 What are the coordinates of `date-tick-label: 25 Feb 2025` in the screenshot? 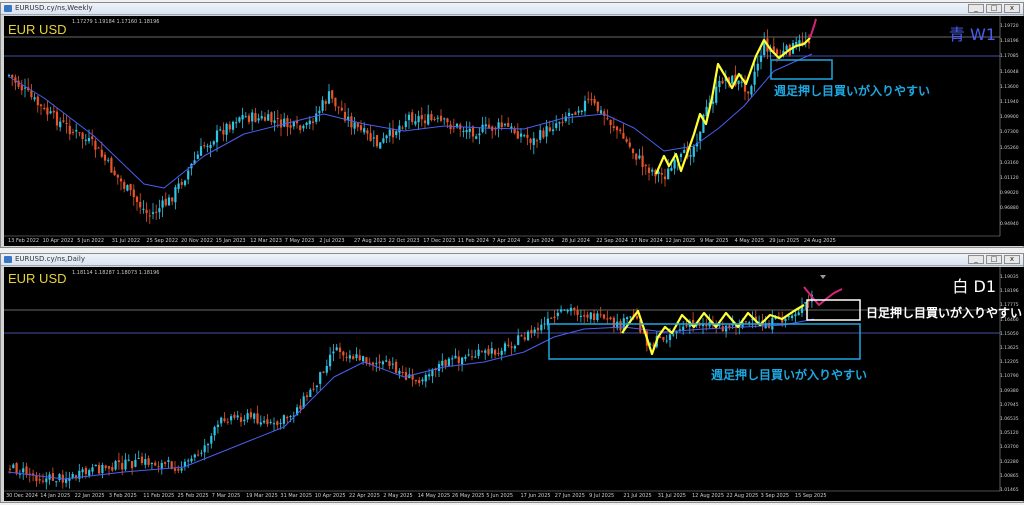 It's located at (193, 496).